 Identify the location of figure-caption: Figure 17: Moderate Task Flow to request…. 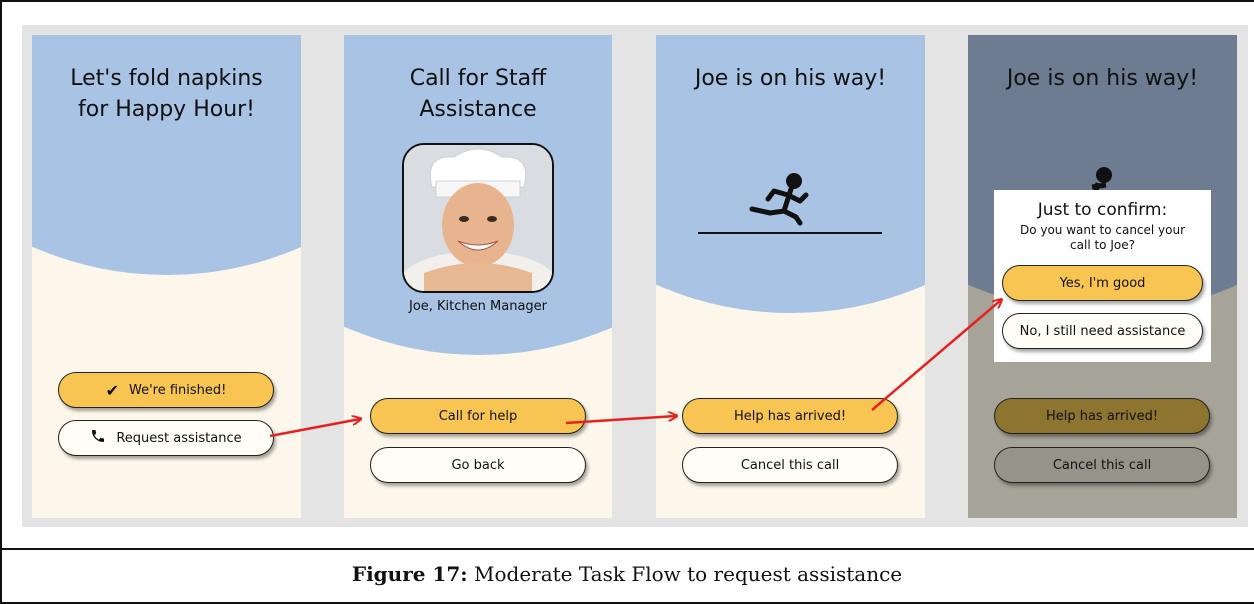
(627, 574).